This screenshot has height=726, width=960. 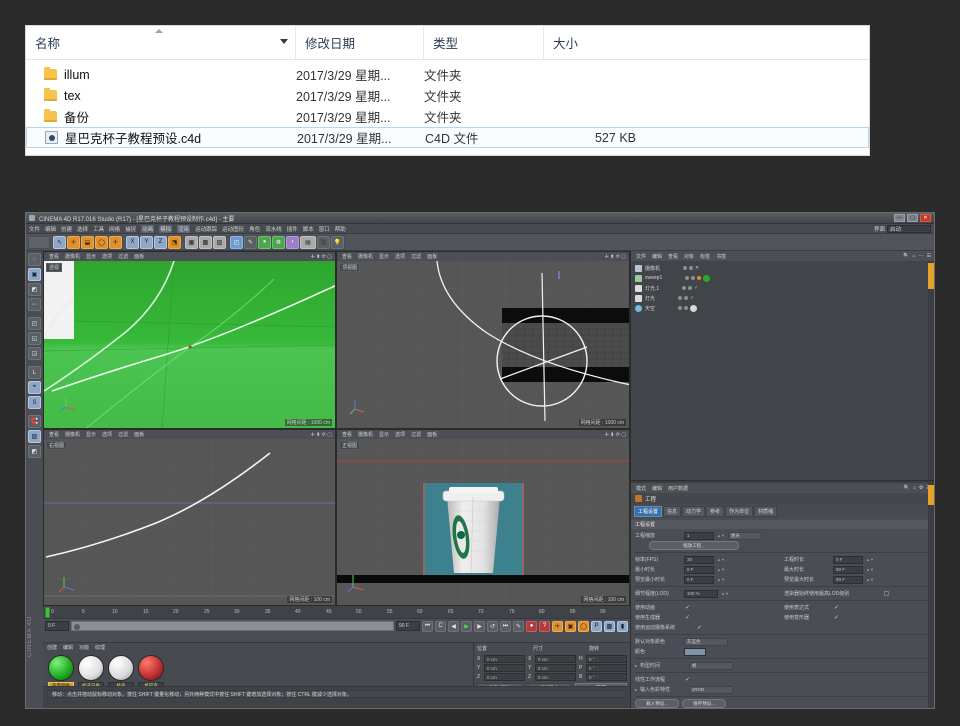 What do you see at coordinates (606, 668) in the screenshot?
I see `rot-p-input: 0 °` at bounding box center [606, 668].